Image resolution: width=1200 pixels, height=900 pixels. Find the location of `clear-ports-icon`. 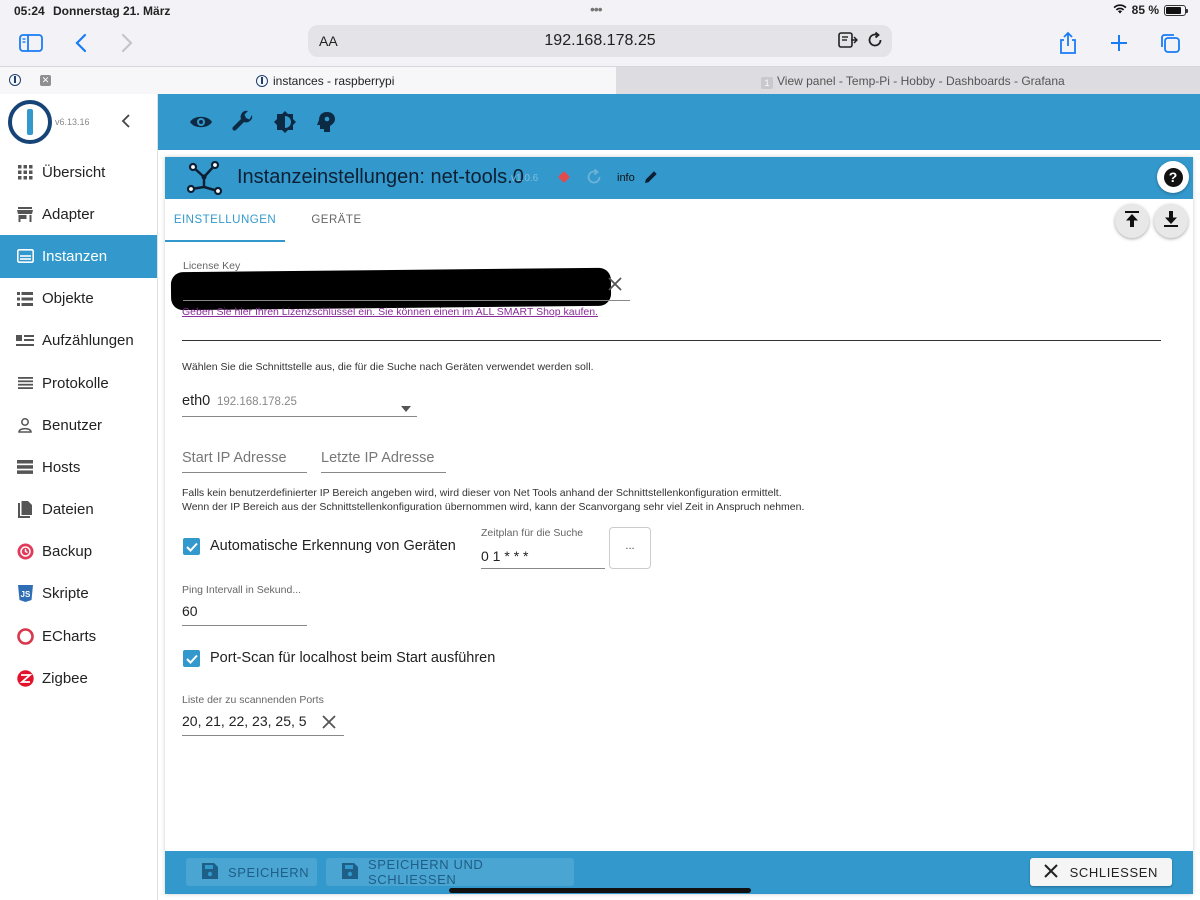

clear-ports-icon is located at coordinates (329, 724).